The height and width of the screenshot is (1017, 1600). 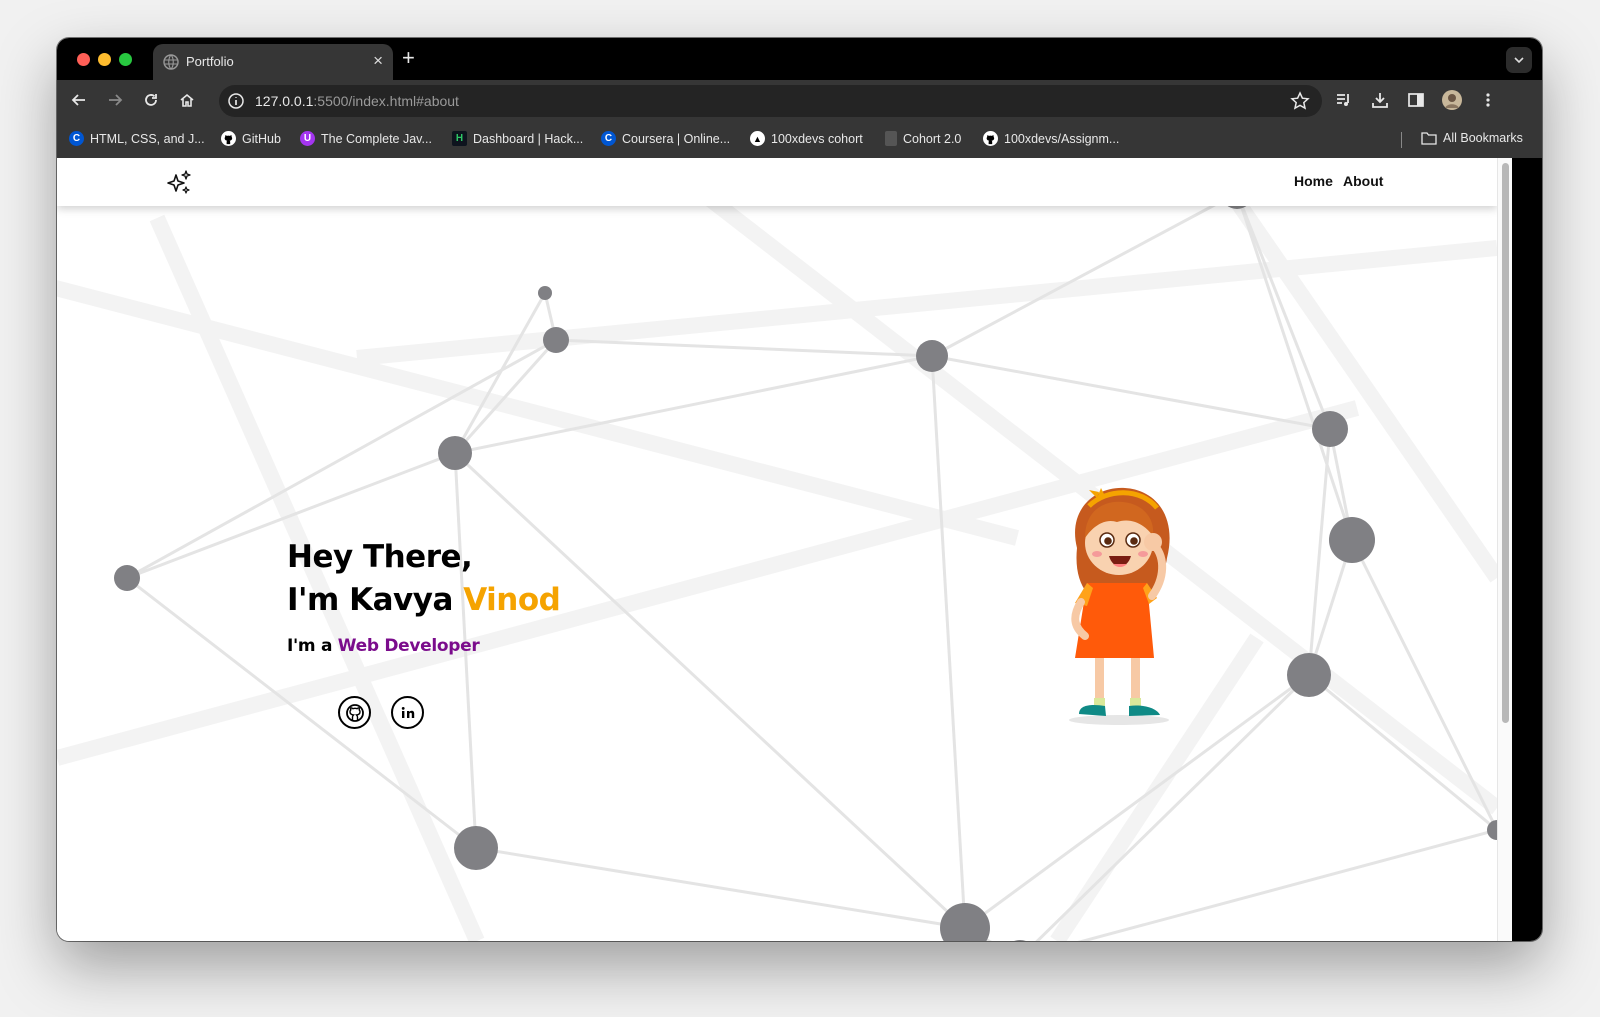 What do you see at coordinates (1348, 370) in the screenshot?
I see `background-stroke` at bounding box center [1348, 370].